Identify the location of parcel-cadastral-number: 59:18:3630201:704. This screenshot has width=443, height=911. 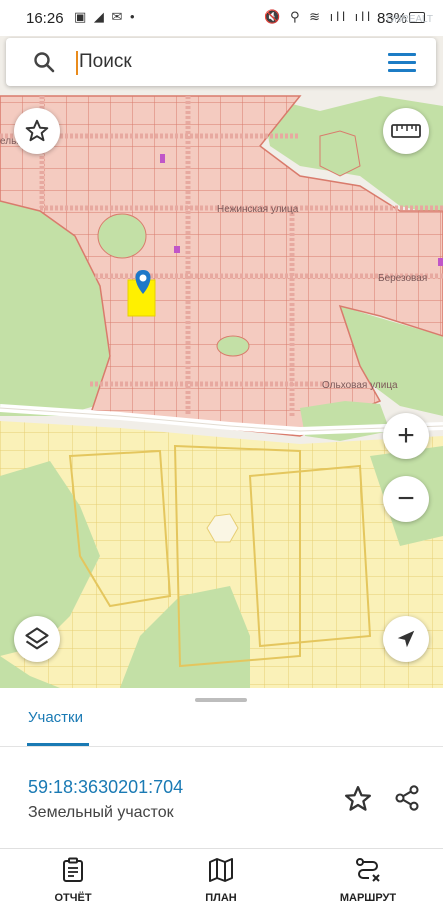
(105, 787).